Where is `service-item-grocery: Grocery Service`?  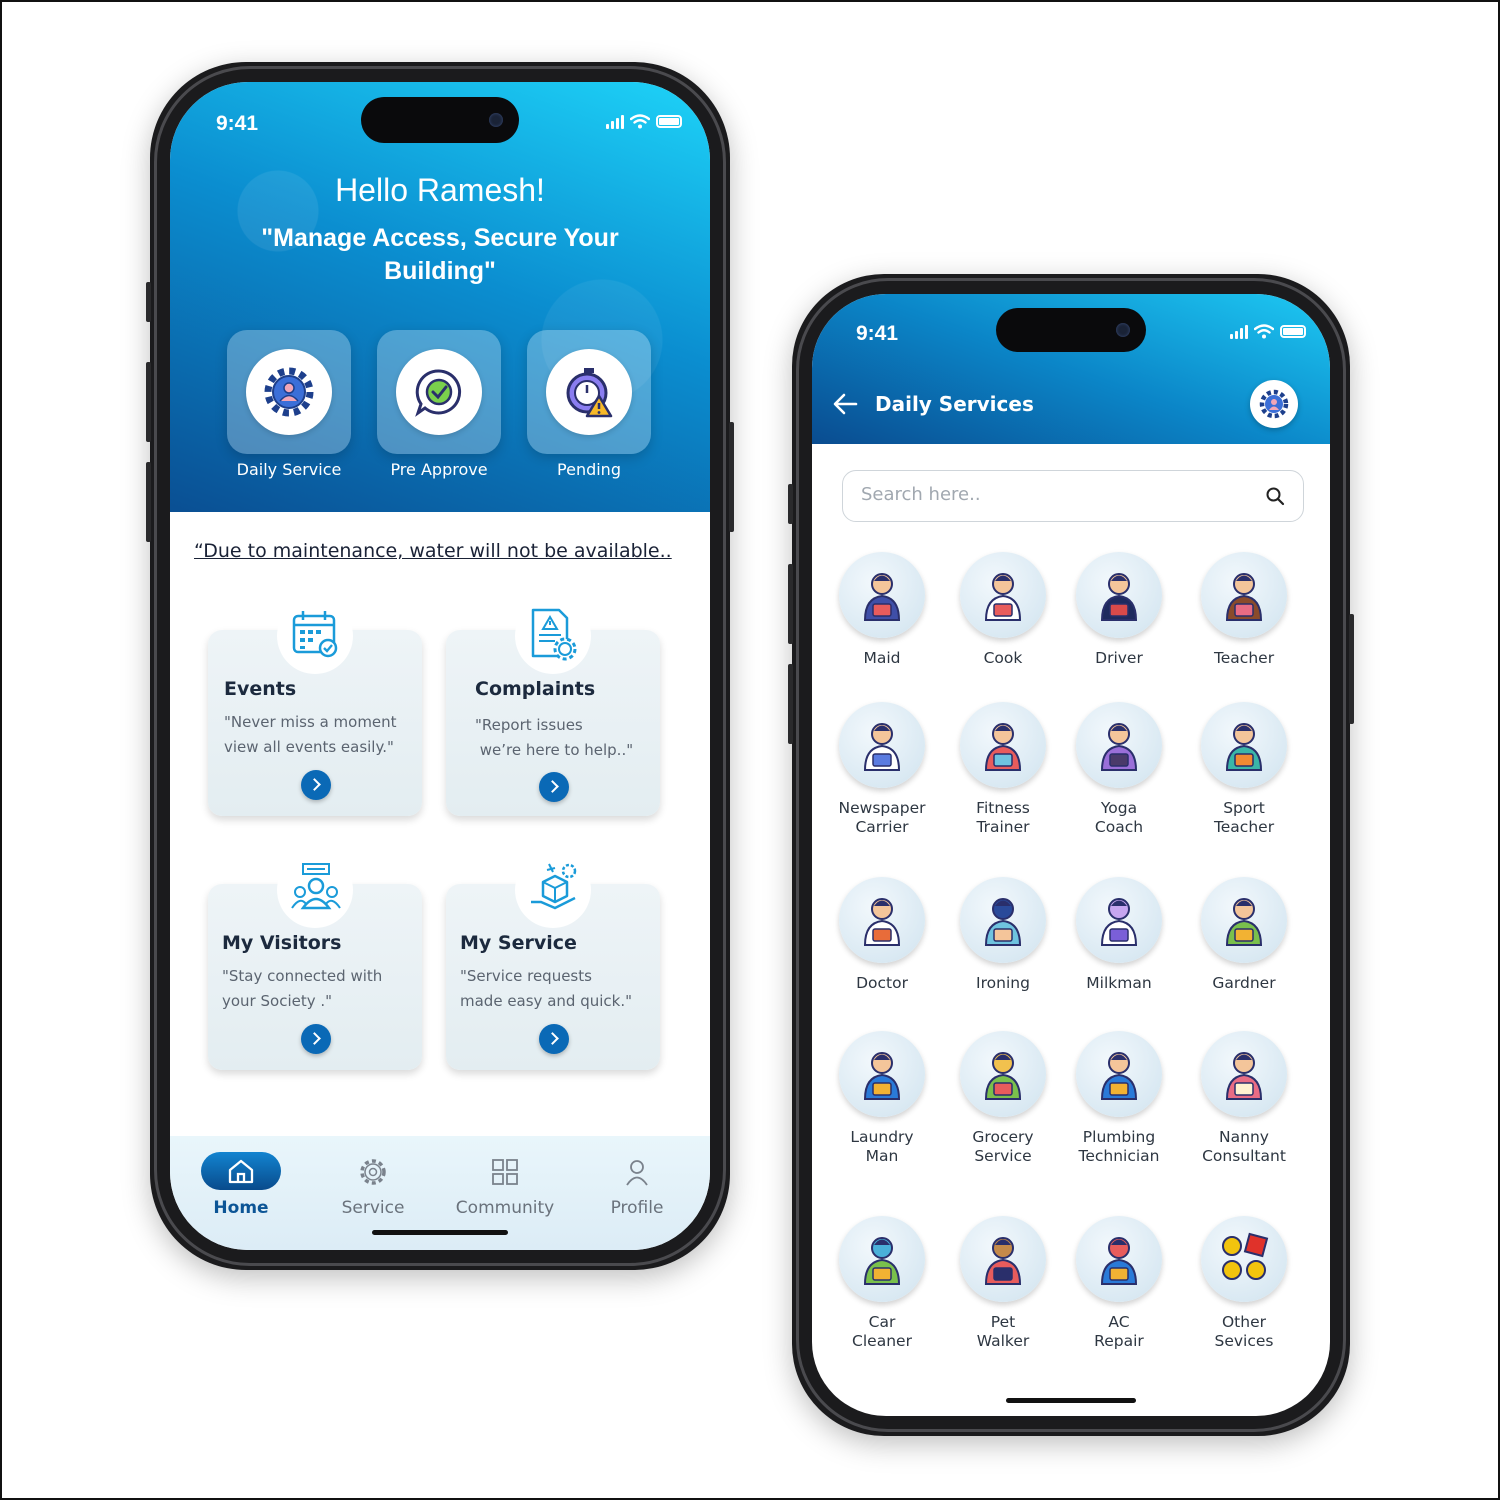 service-item-grocery: Grocery Service is located at coordinates (1003, 1098).